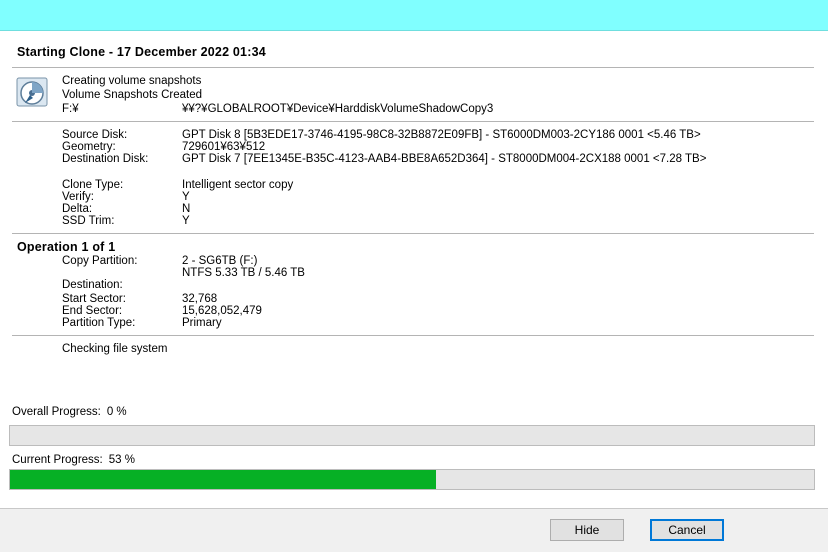 Image resolution: width=828 pixels, height=552 pixels. Describe the element at coordinates (200, 299) in the screenshot. I see `start-sector-value: 32,768` at that location.